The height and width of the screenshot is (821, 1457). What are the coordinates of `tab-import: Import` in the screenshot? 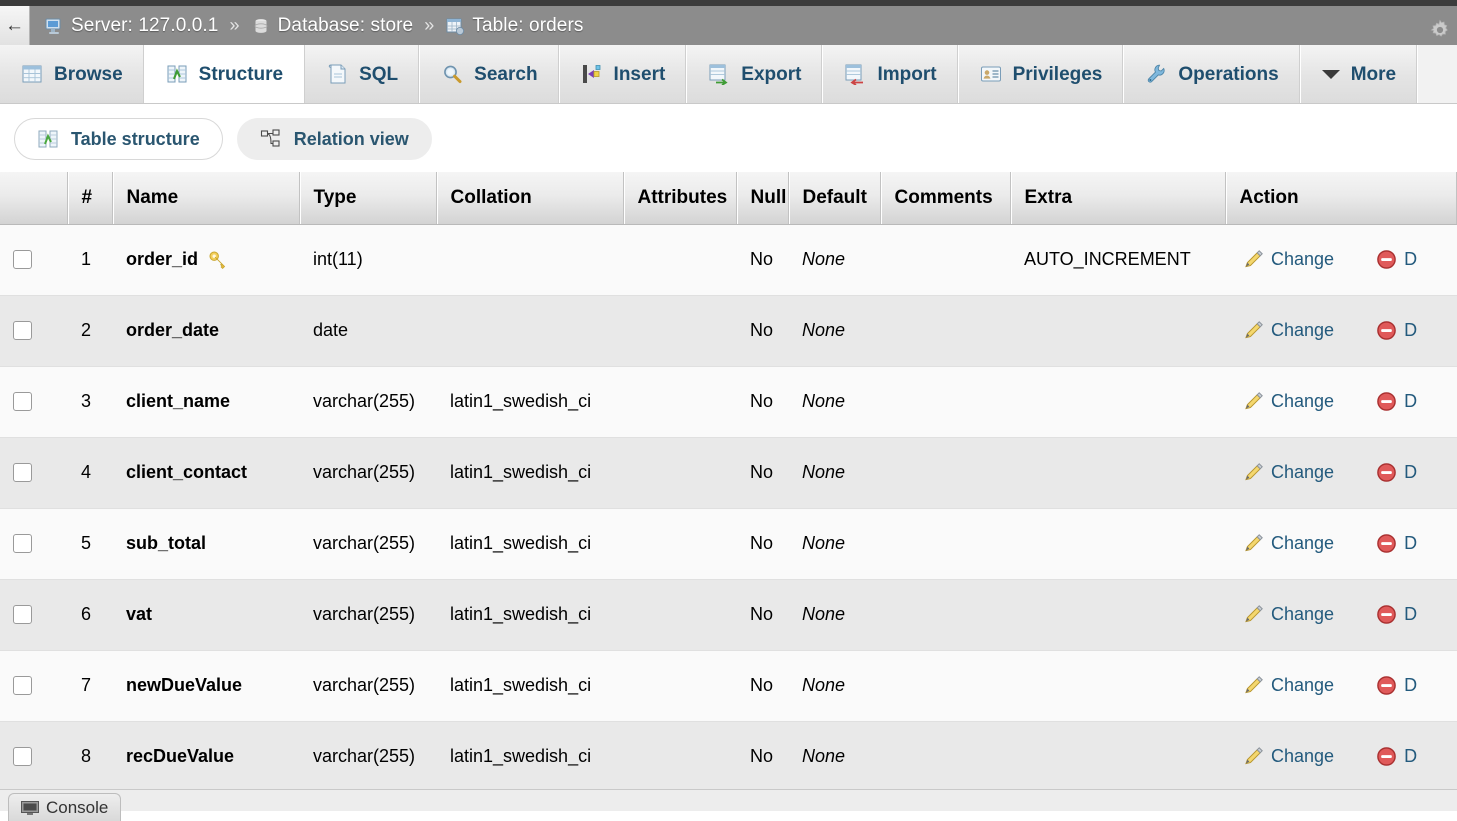 It's located at (890, 74).